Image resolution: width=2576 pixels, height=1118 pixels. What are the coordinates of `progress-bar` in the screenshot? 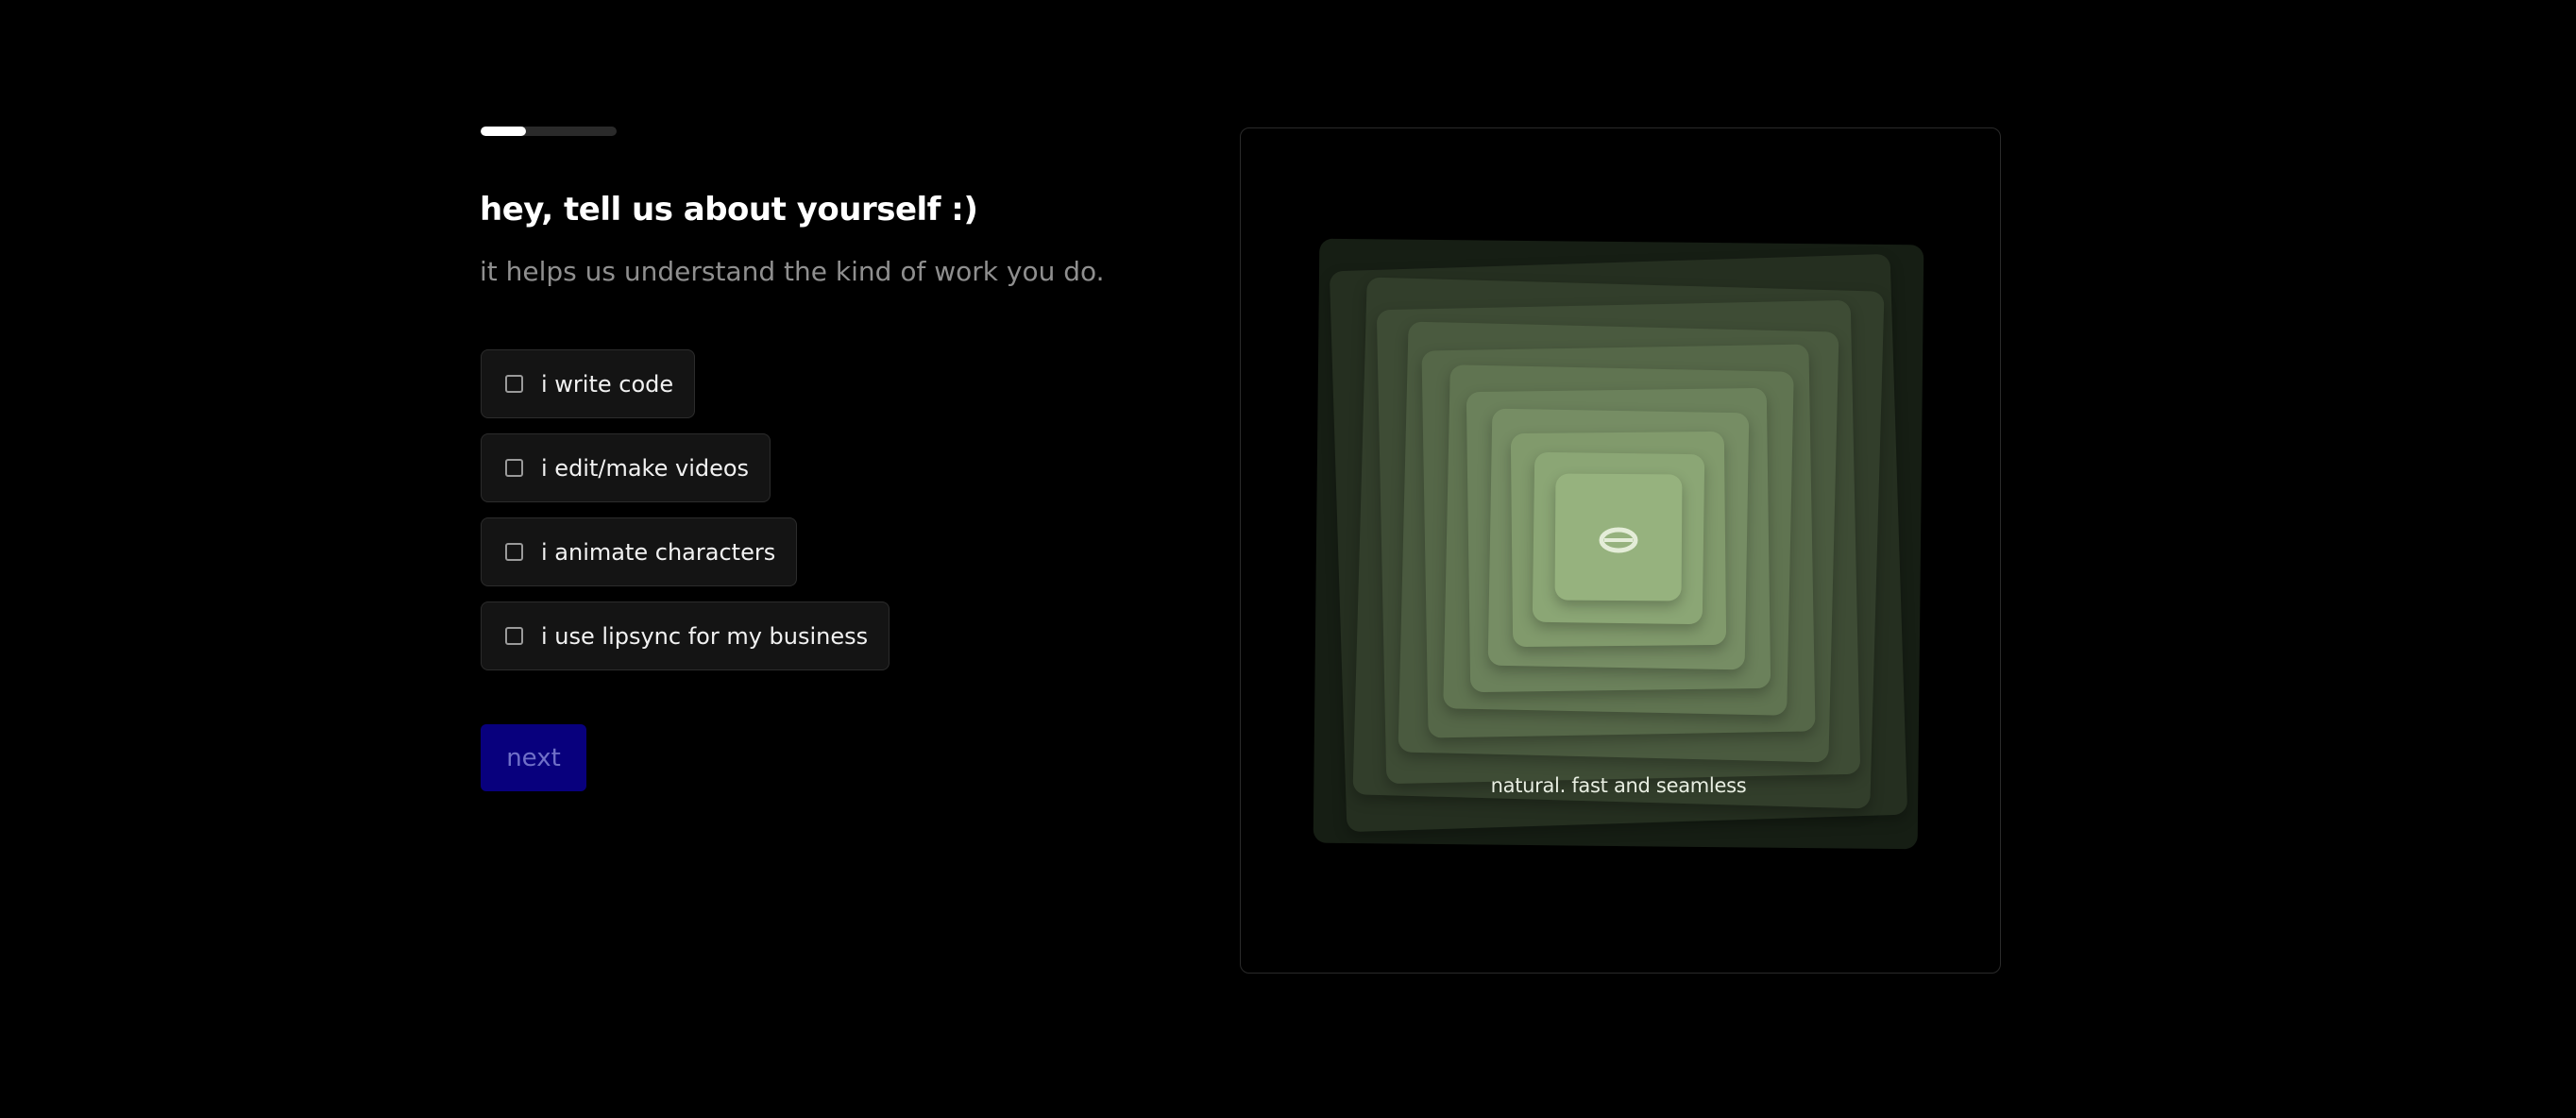 It's located at (549, 131).